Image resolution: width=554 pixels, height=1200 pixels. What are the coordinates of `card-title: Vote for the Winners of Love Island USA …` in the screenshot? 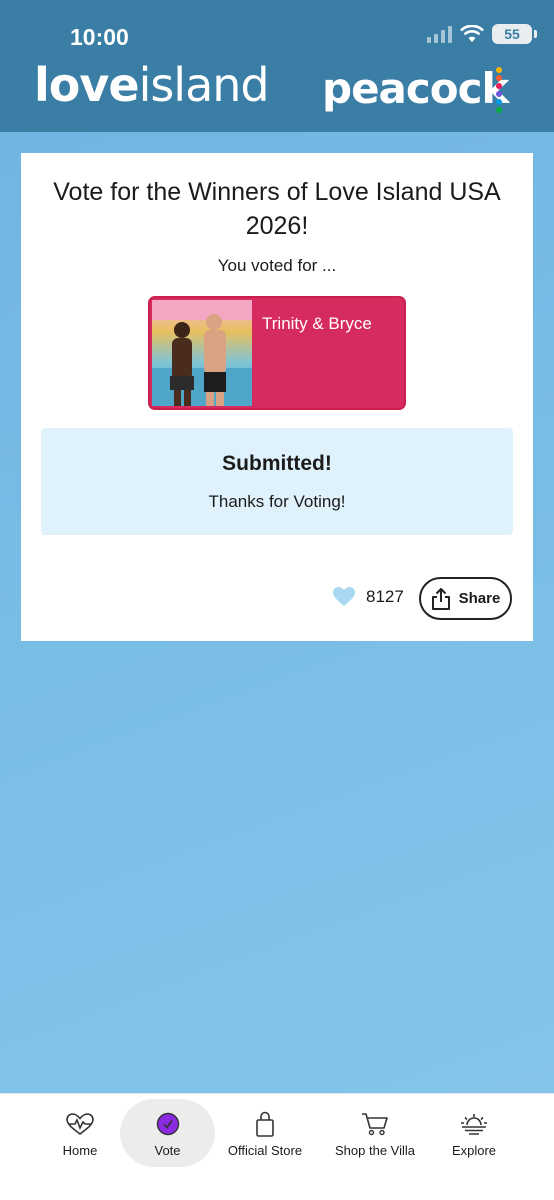 It's located at (277, 209).